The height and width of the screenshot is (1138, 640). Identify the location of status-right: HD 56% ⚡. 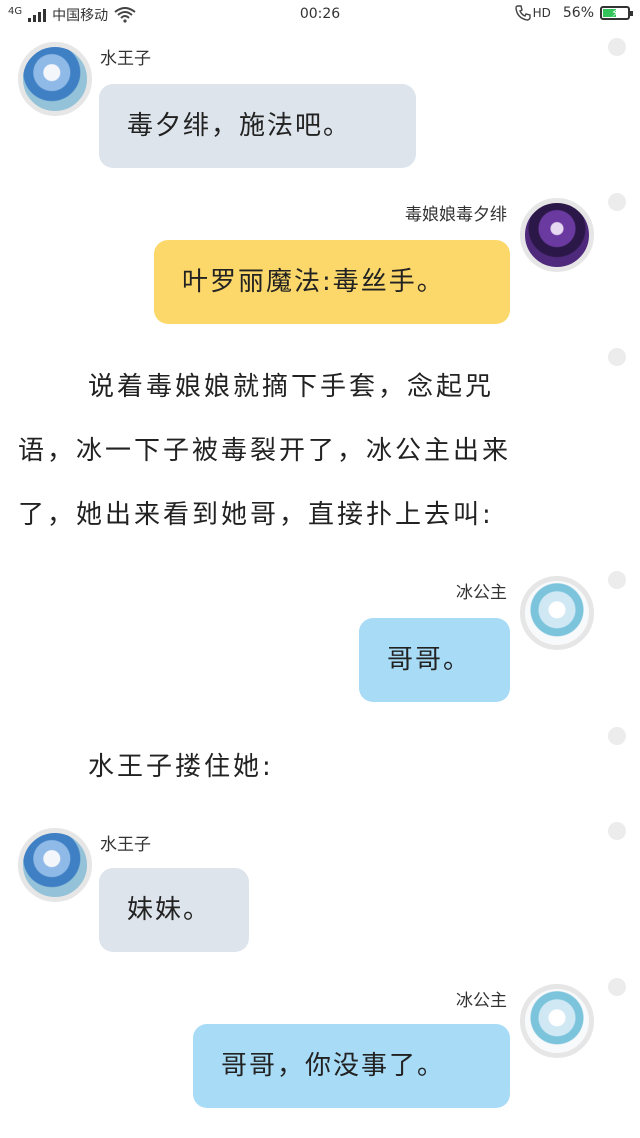
(573, 13).